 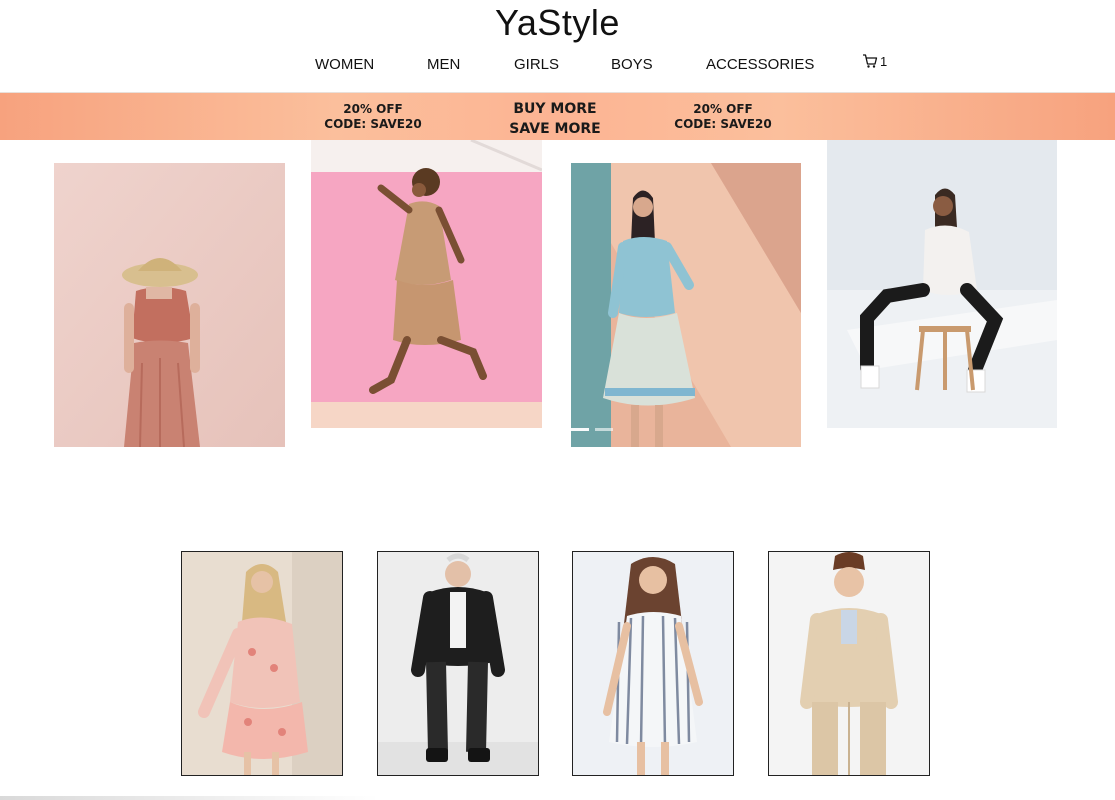 I want to click on promo-right-discount: 20% OFF, so click(x=723, y=109).